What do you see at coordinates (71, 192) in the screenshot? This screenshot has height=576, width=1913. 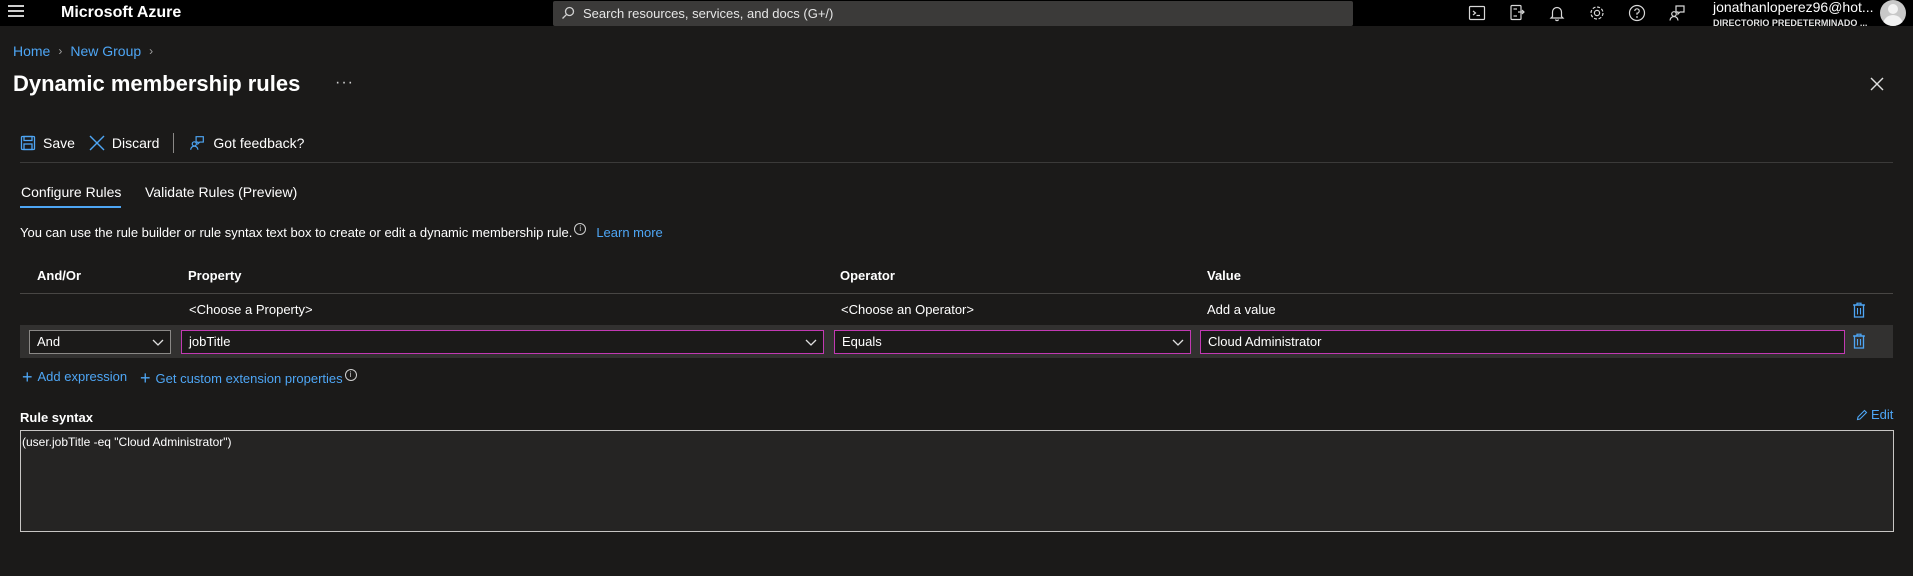 I see `tab-configure-rules: Configure Rules` at bounding box center [71, 192].